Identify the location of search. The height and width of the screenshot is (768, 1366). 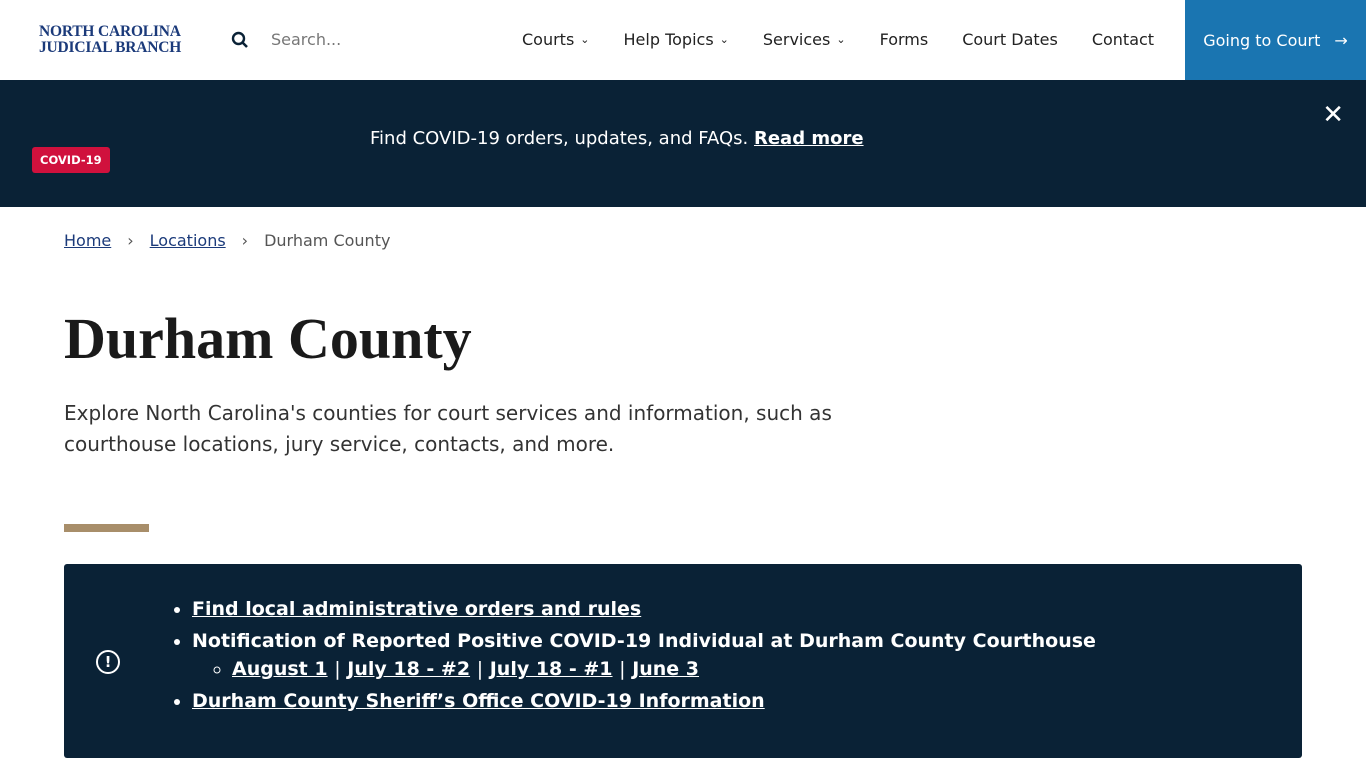
(351, 39).